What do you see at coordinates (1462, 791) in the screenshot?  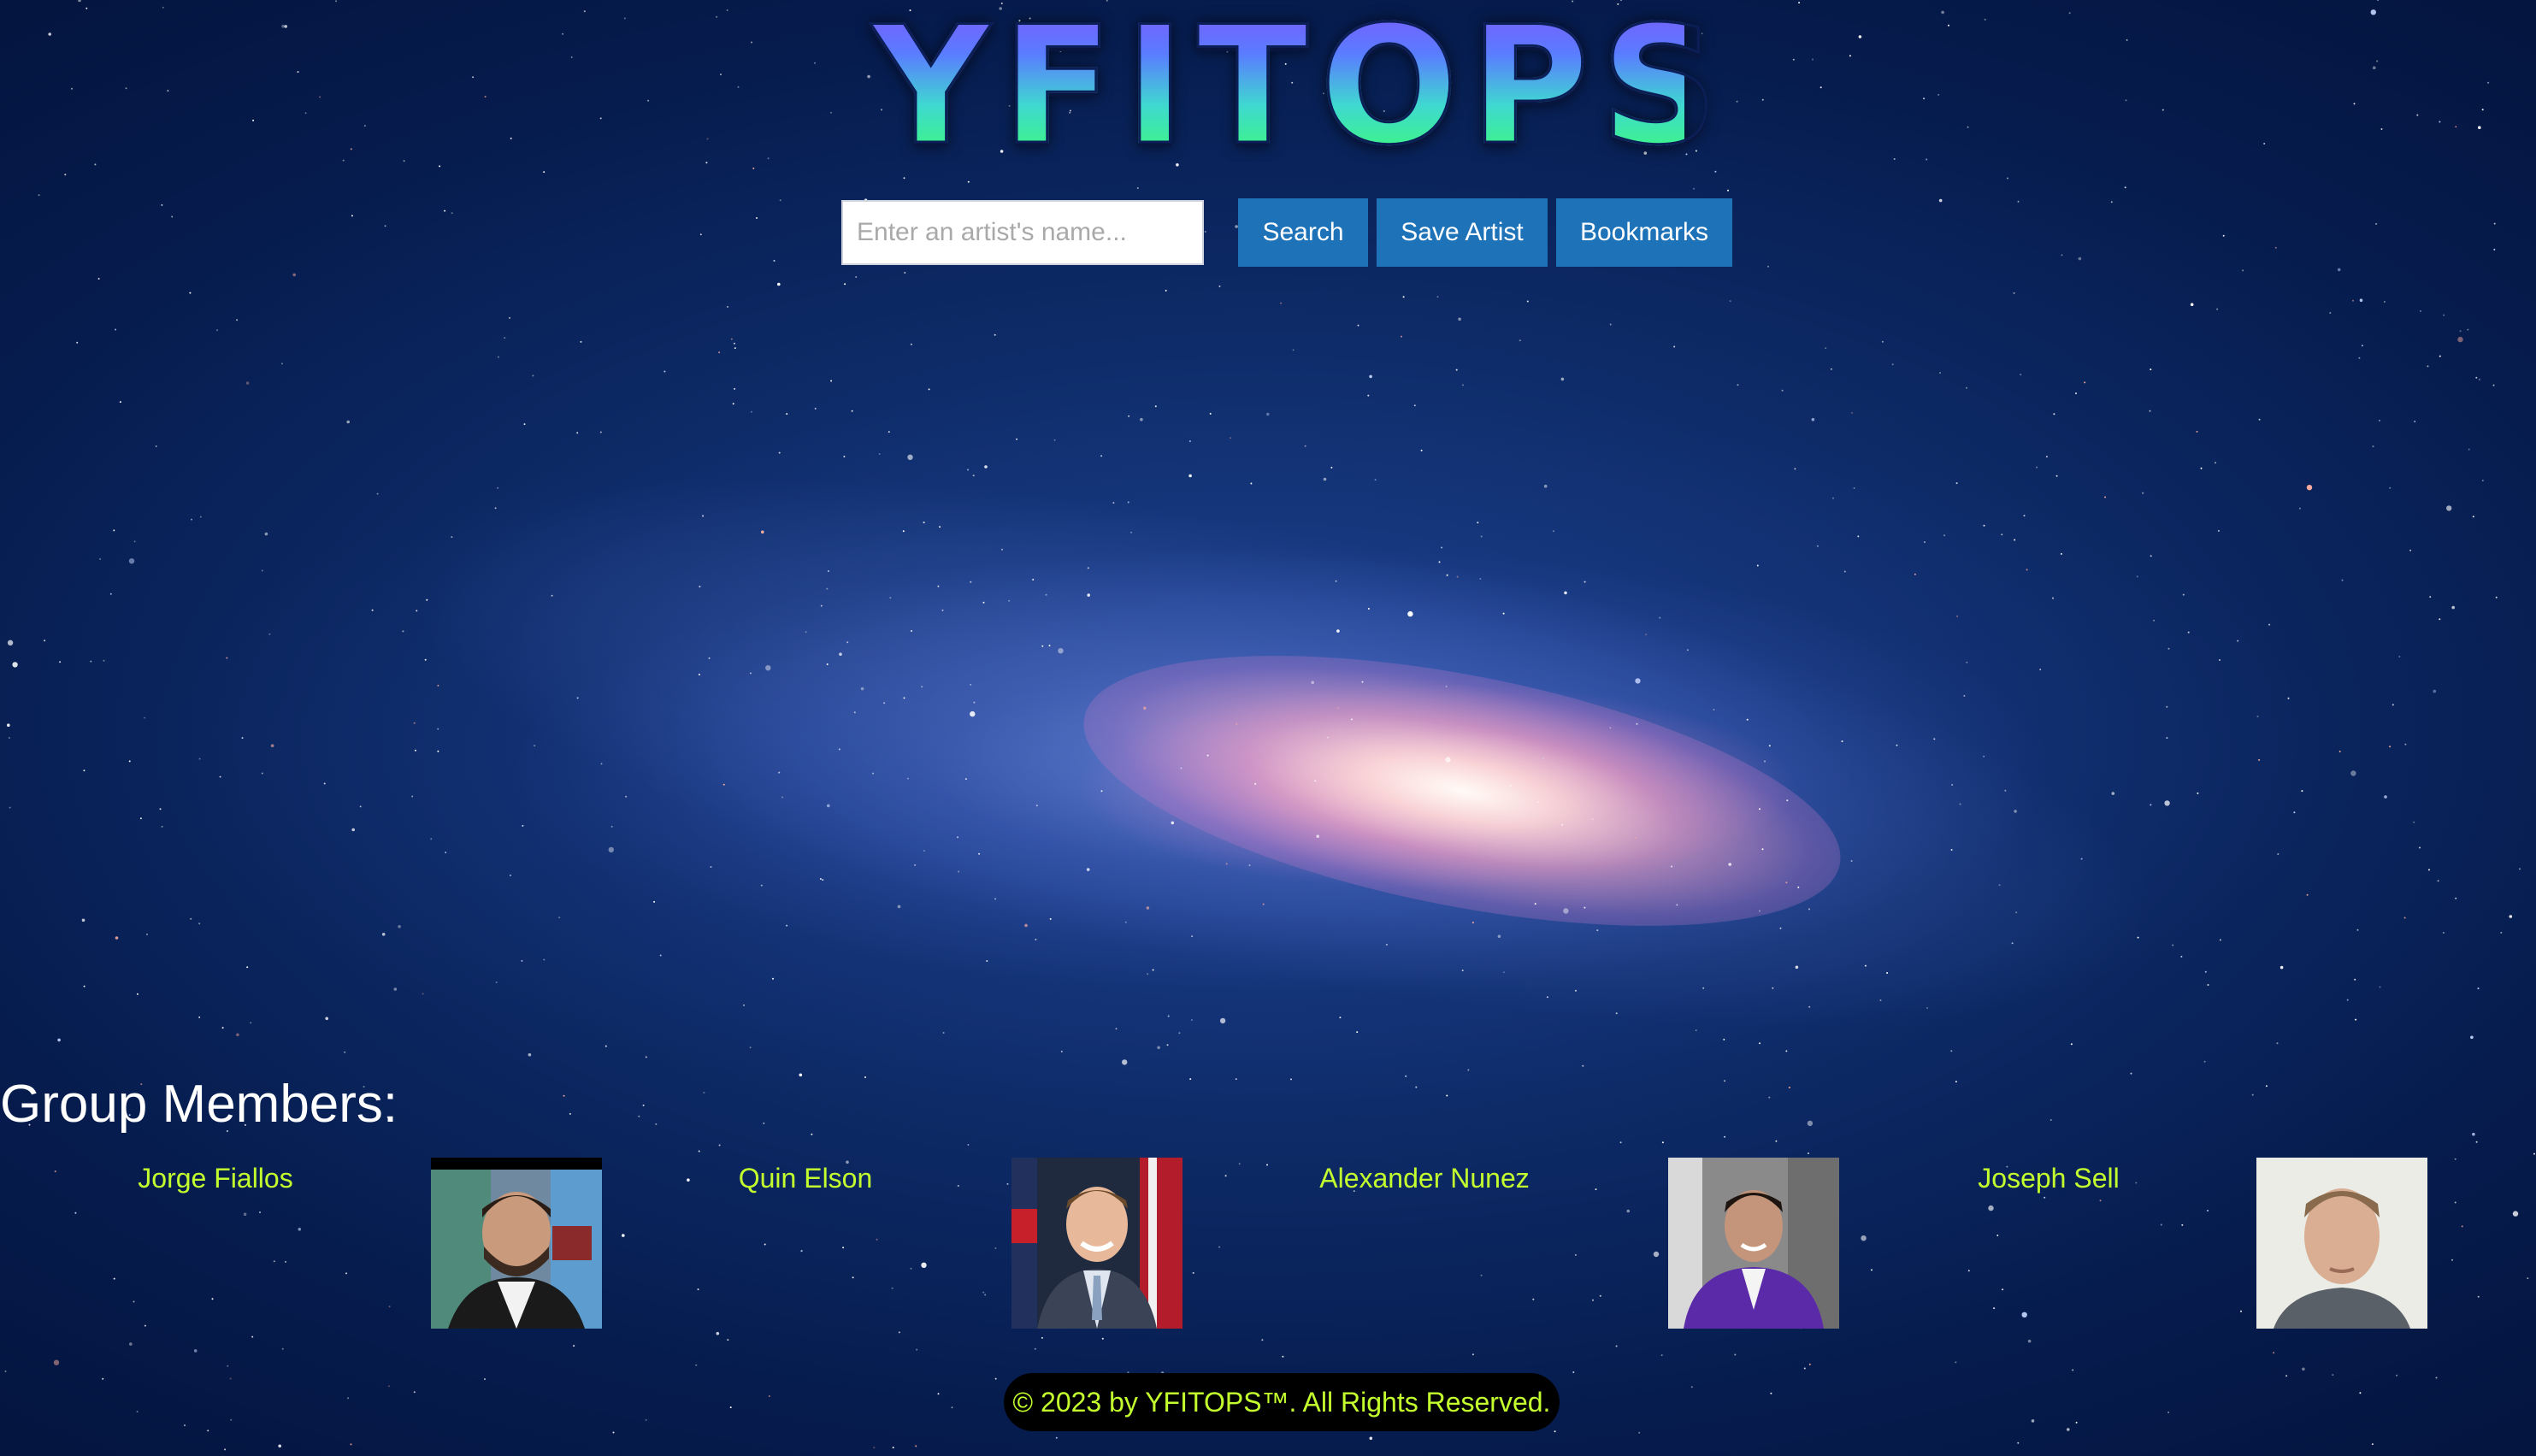 I see `galaxy-background-core` at bounding box center [1462, 791].